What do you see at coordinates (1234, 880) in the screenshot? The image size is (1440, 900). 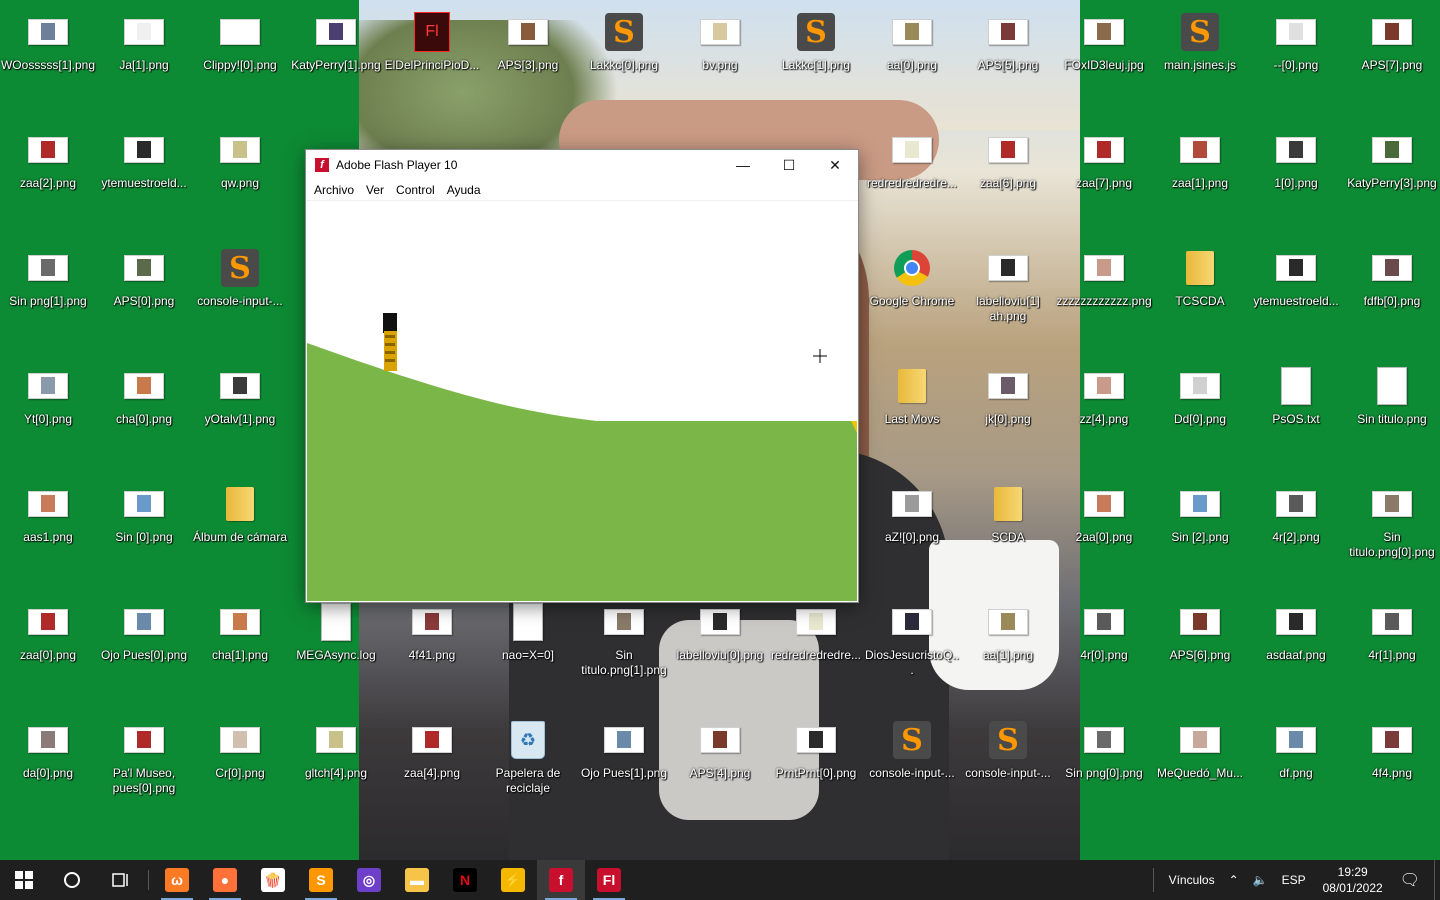 I see `show-hidden-icons-chevron-up-icon: ⌃` at bounding box center [1234, 880].